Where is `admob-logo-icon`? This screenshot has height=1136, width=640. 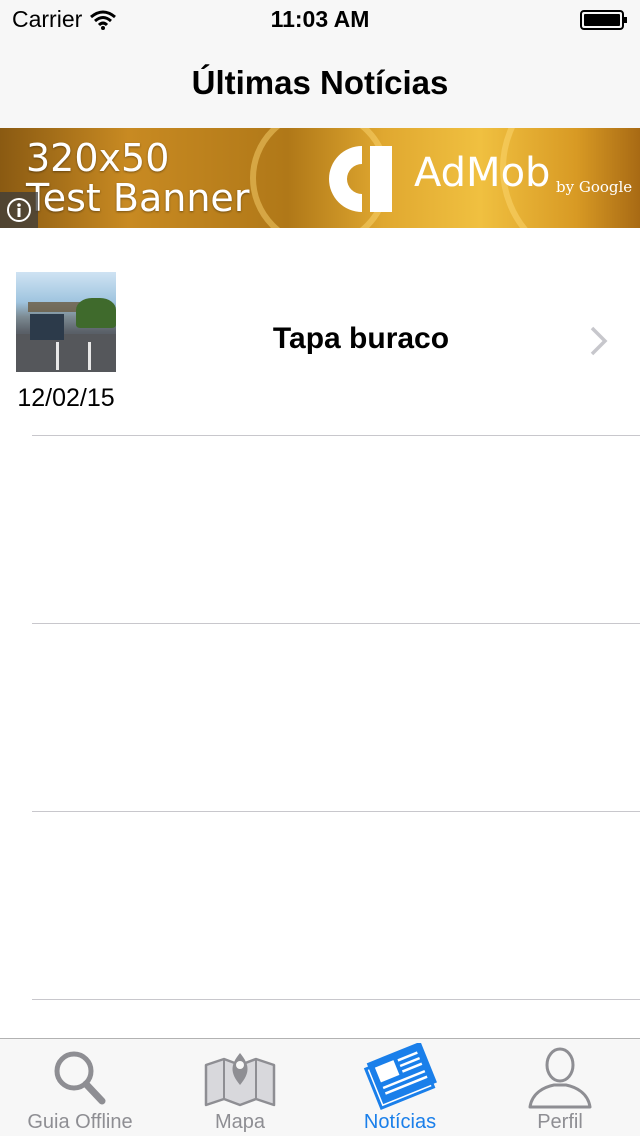 admob-logo-icon is located at coordinates (360, 179).